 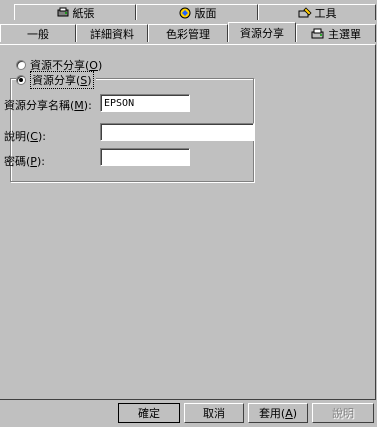 I want to click on tab-details-label: 詳細資料, so click(x=112, y=34).